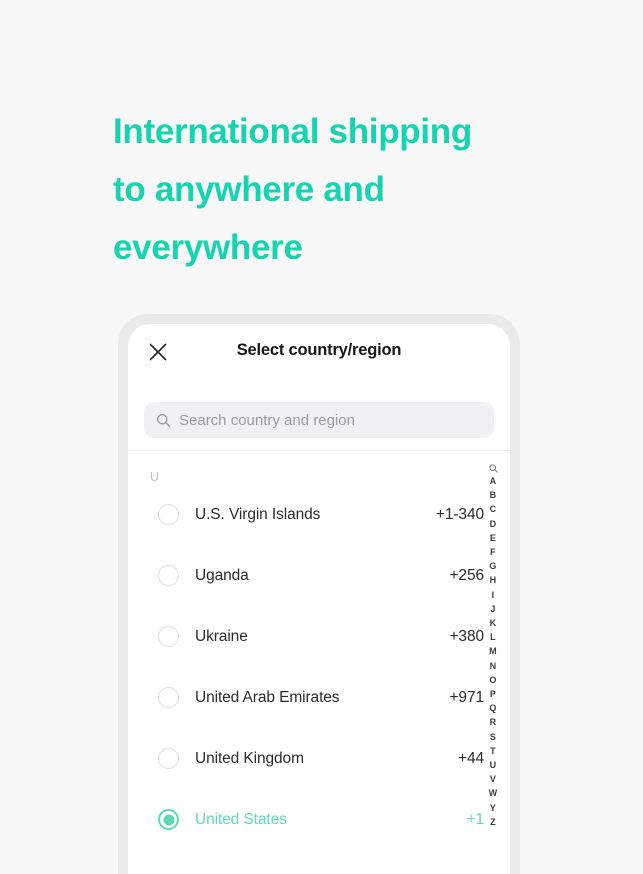  Describe the element at coordinates (168, 819) in the screenshot. I see `radio-icon-selected` at that location.